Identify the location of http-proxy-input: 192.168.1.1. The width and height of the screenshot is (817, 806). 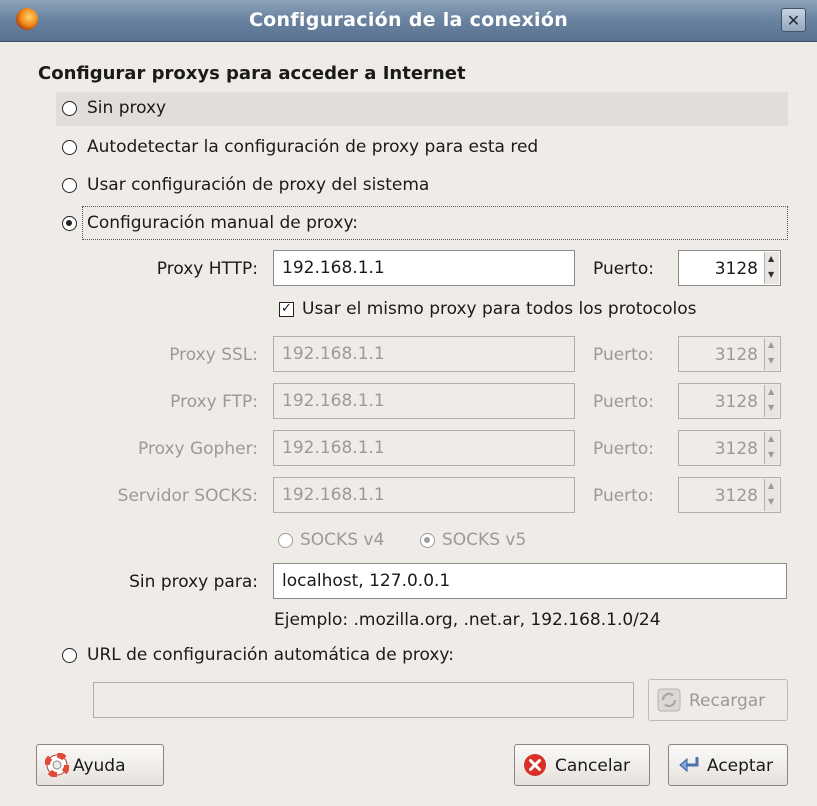
(424, 268).